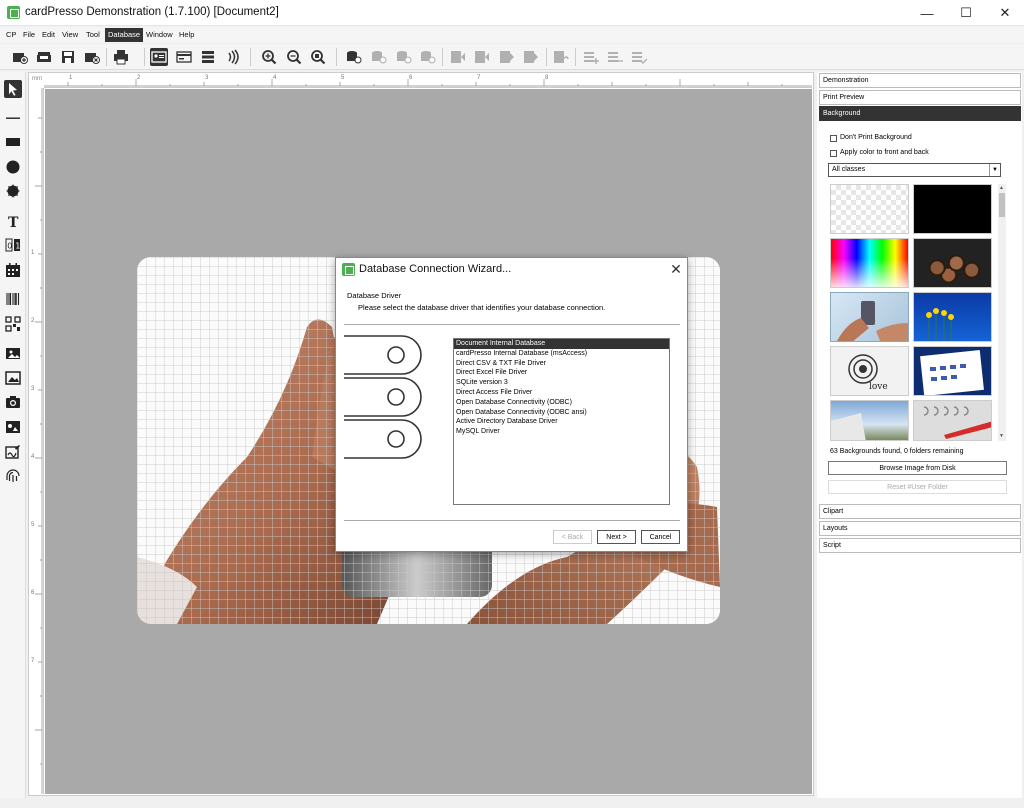 This screenshot has width=1024, height=808. I want to click on list-item: Document Internal Database, so click(561, 344).